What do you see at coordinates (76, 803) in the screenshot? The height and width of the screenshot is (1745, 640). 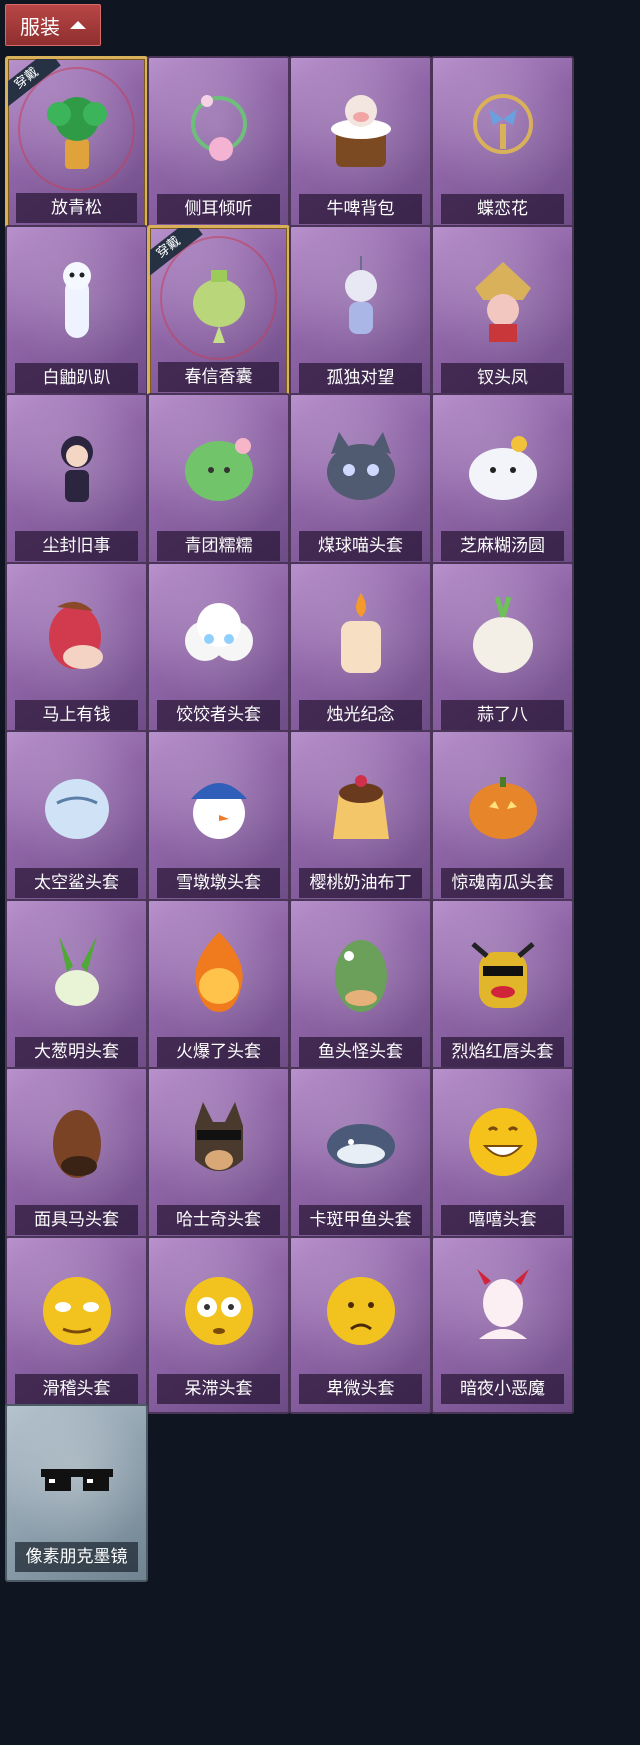 I see `shark-head-icon` at bounding box center [76, 803].